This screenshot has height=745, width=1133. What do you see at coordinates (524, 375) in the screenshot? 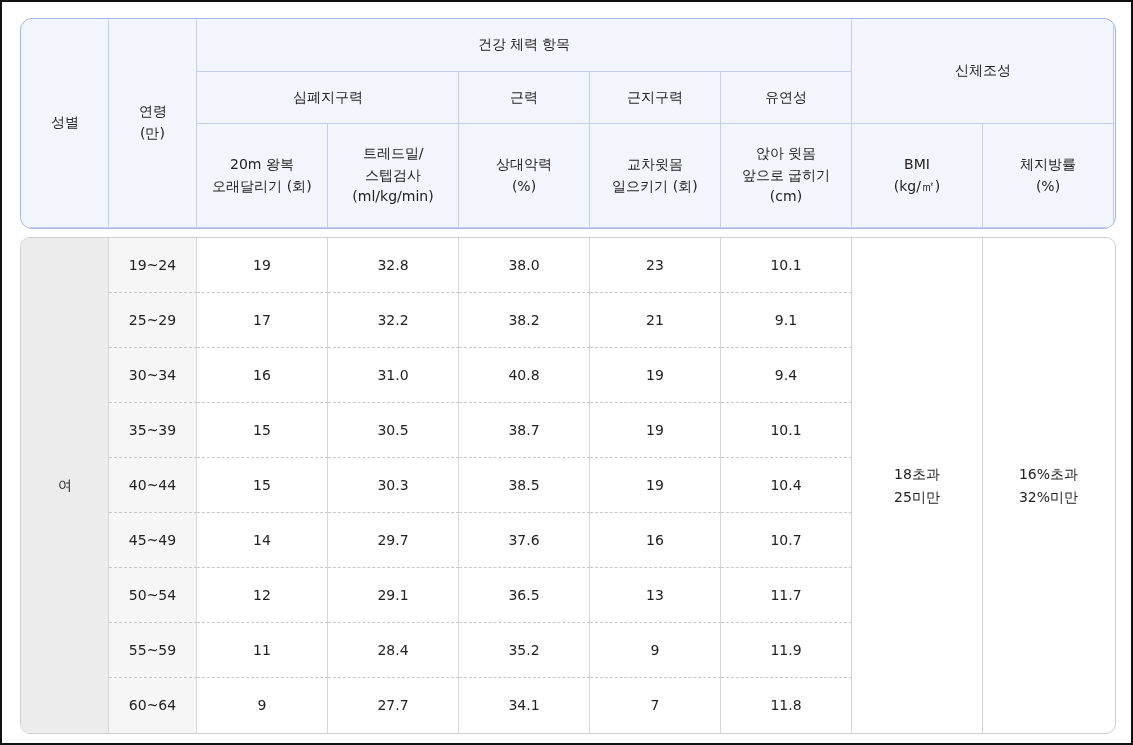
I see `table-cell: 40.8` at bounding box center [524, 375].